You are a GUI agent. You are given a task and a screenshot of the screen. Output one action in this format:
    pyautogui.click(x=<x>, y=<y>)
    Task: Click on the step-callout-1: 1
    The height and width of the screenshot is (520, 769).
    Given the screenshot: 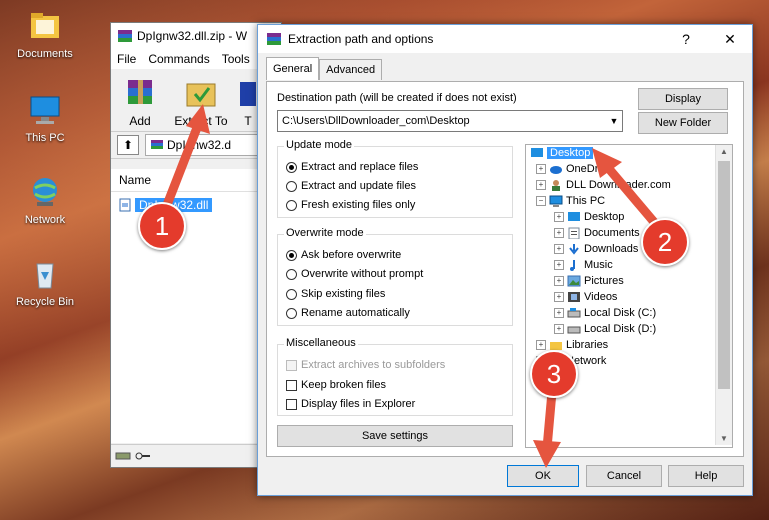 What is the action you would take?
    pyautogui.click(x=162, y=226)
    